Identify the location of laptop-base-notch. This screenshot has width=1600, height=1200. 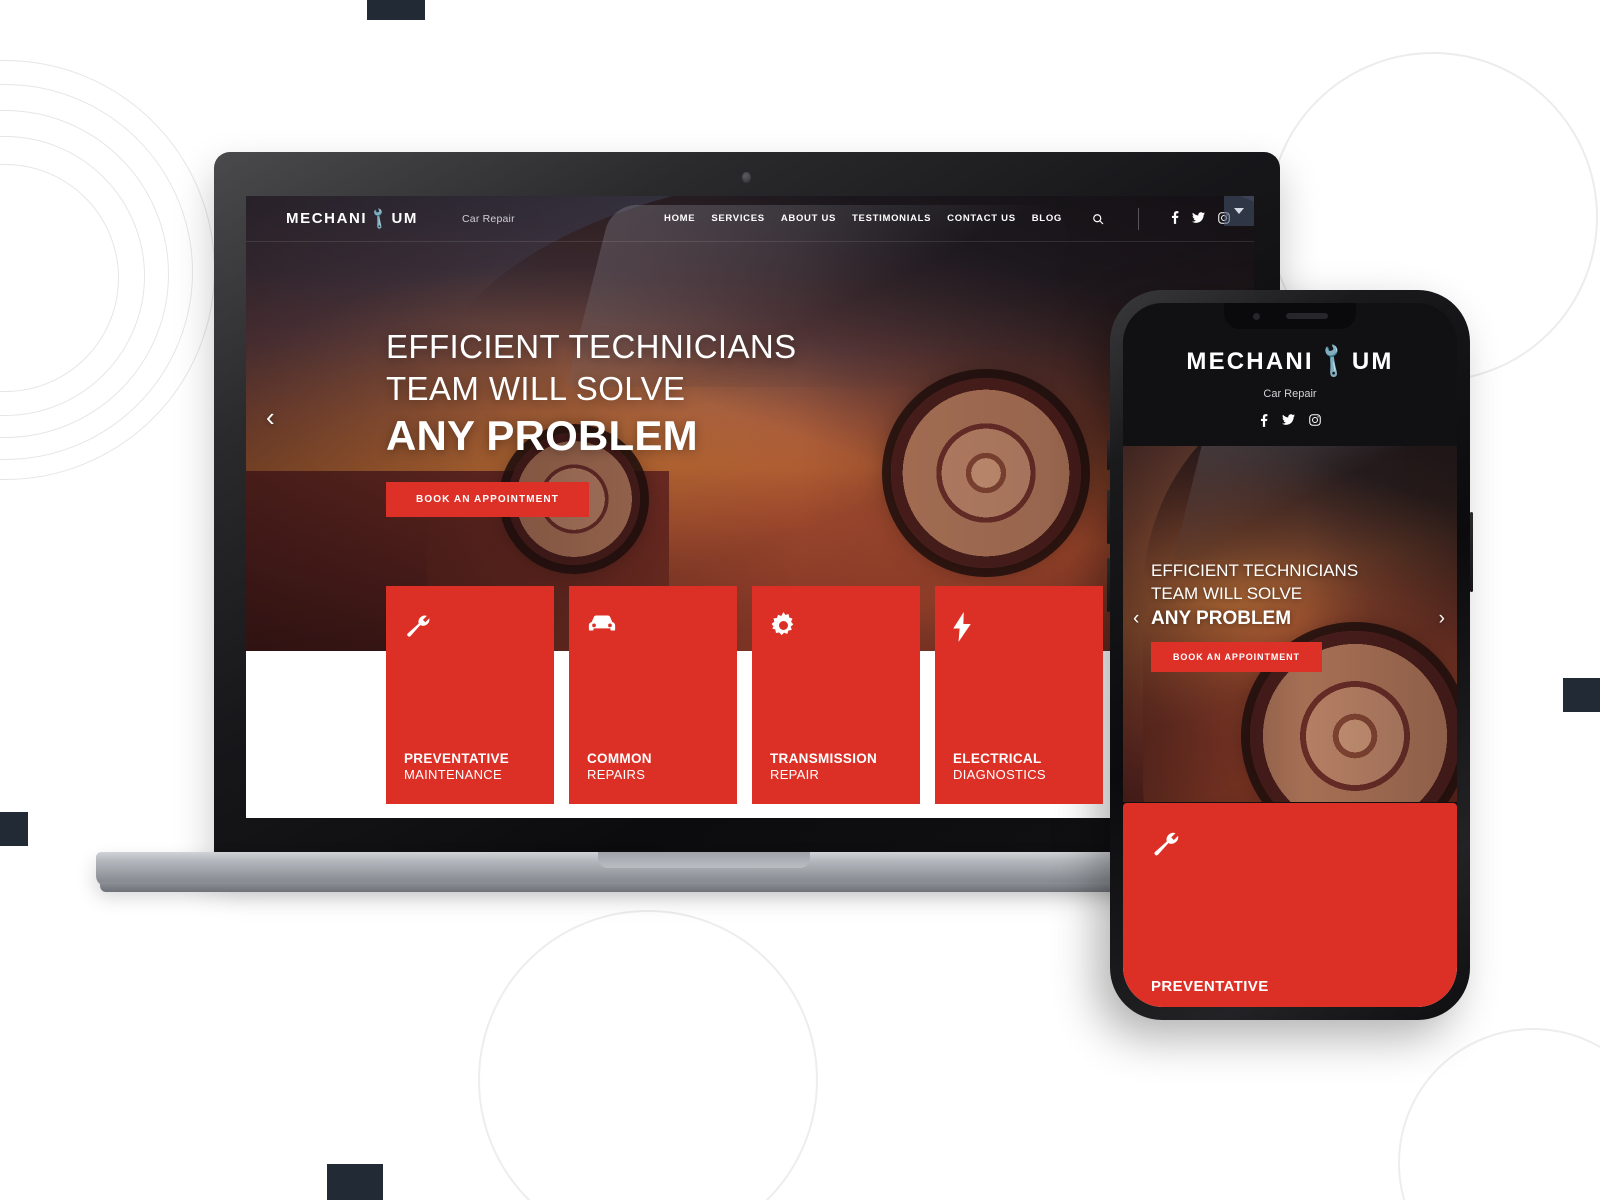
(703, 860).